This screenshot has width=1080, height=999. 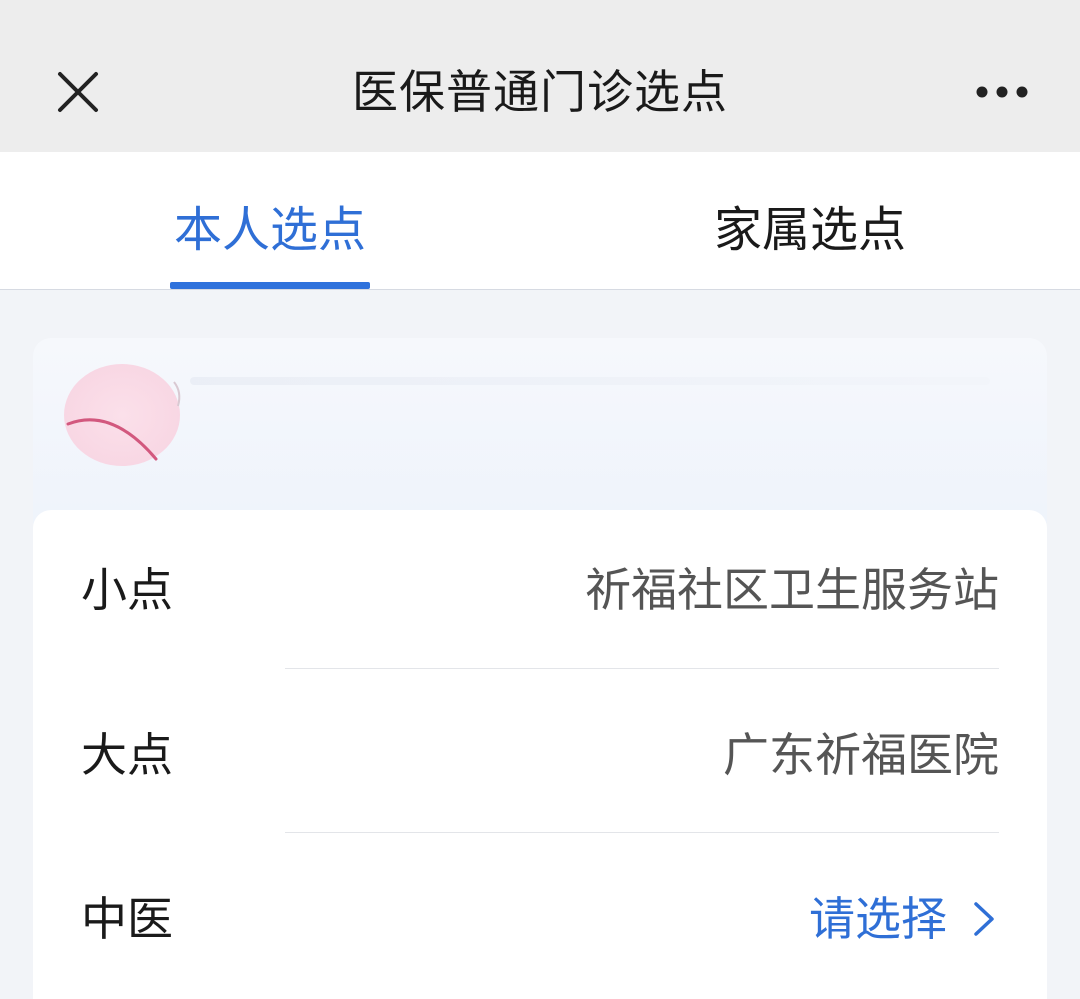 I want to click on tab-self-selection: 本人选点, so click(x=270, y=230).